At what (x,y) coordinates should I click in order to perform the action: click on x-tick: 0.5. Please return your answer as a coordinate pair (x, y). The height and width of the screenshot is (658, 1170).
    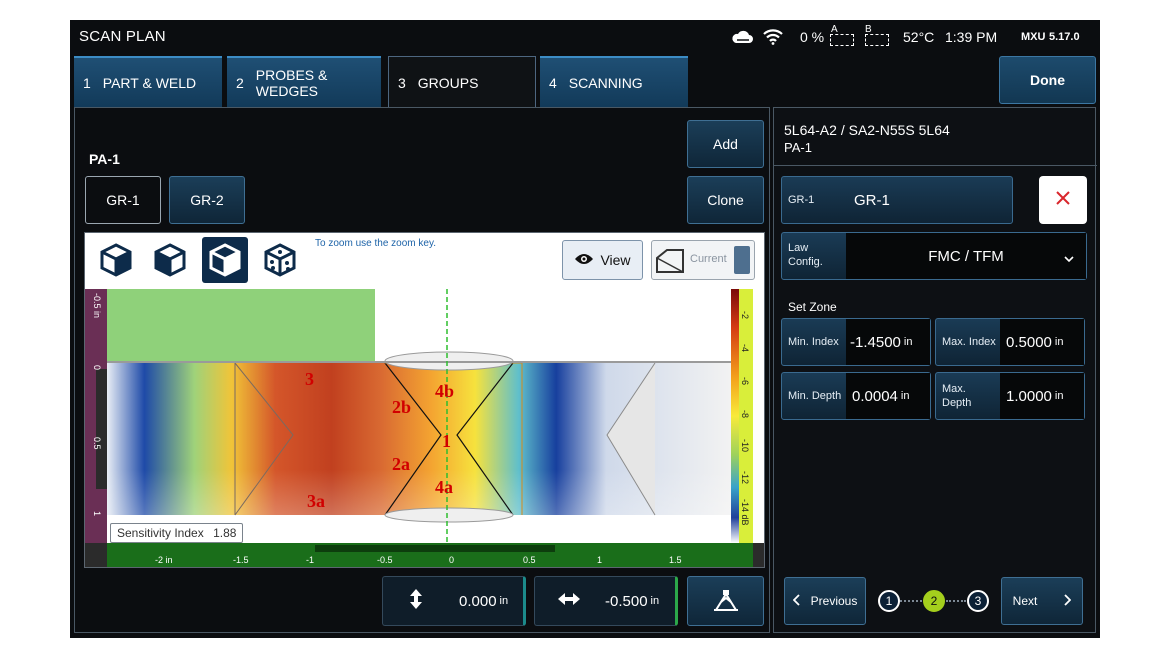
    Looking at the image, I should click on (529, 560).